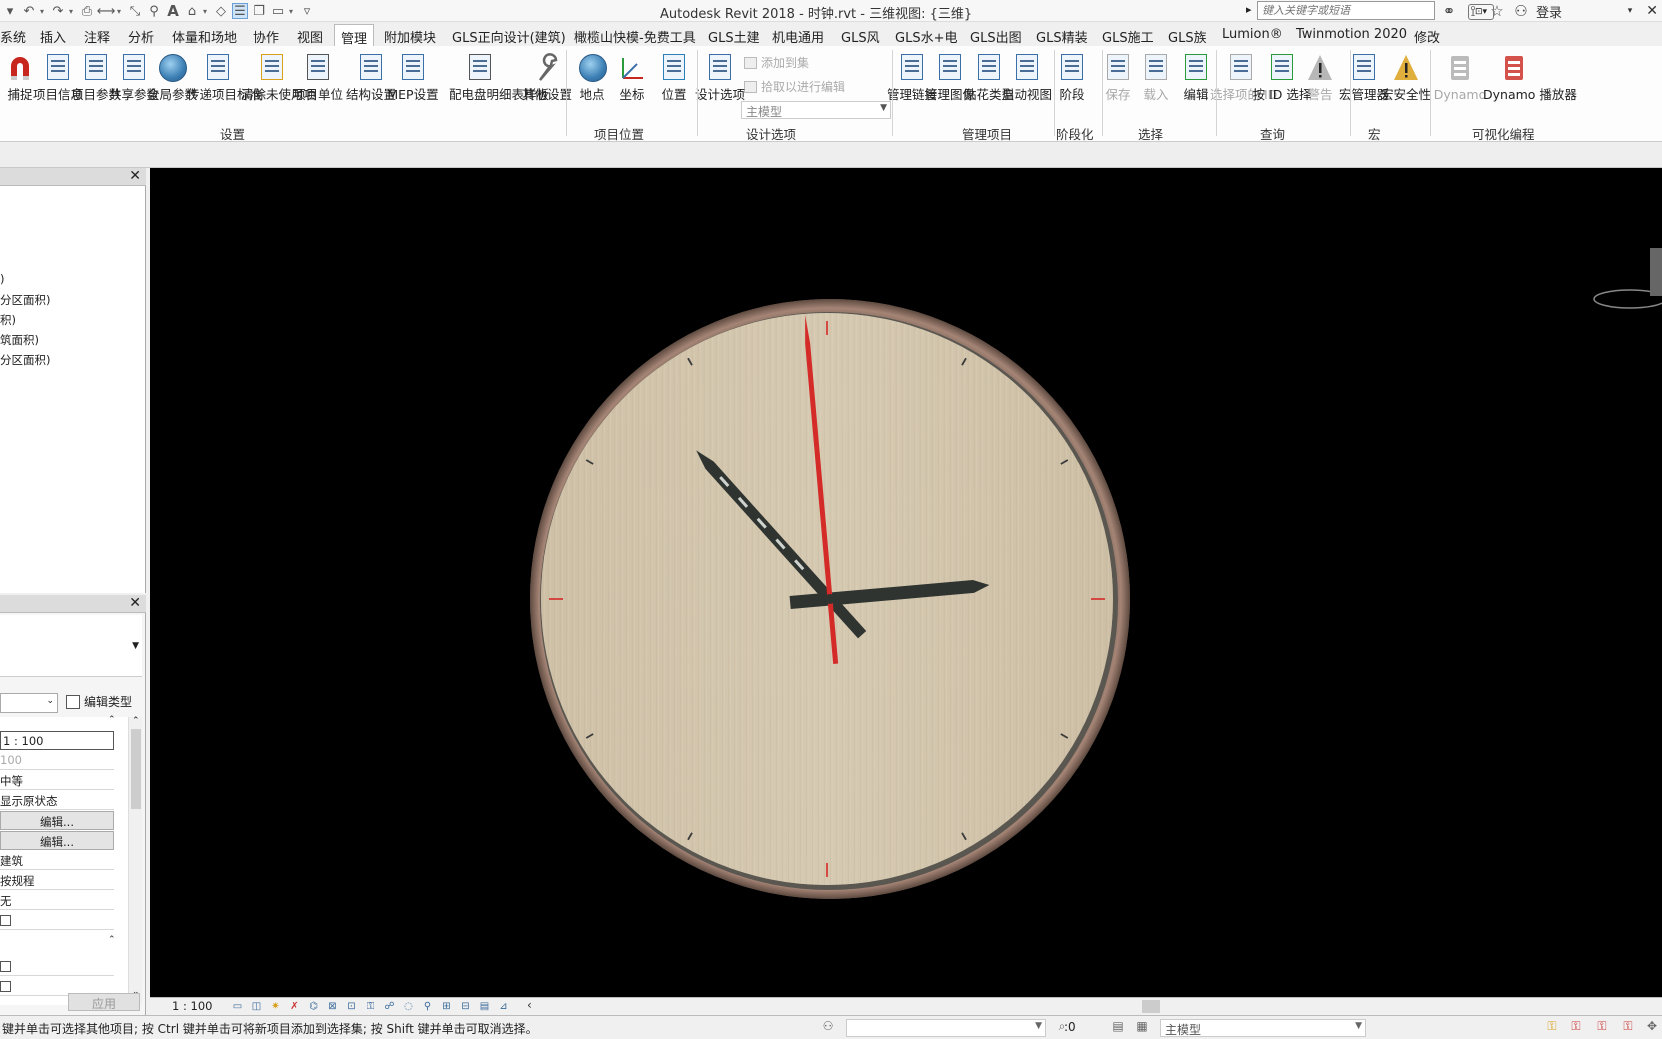 This screenshot has width=1662, height=1039. What do you see at coordinates (794, 86) in the screenshot?
I see `pick-to-edit-button: 拾取以进行编辑` at bounding box center [794, 86].